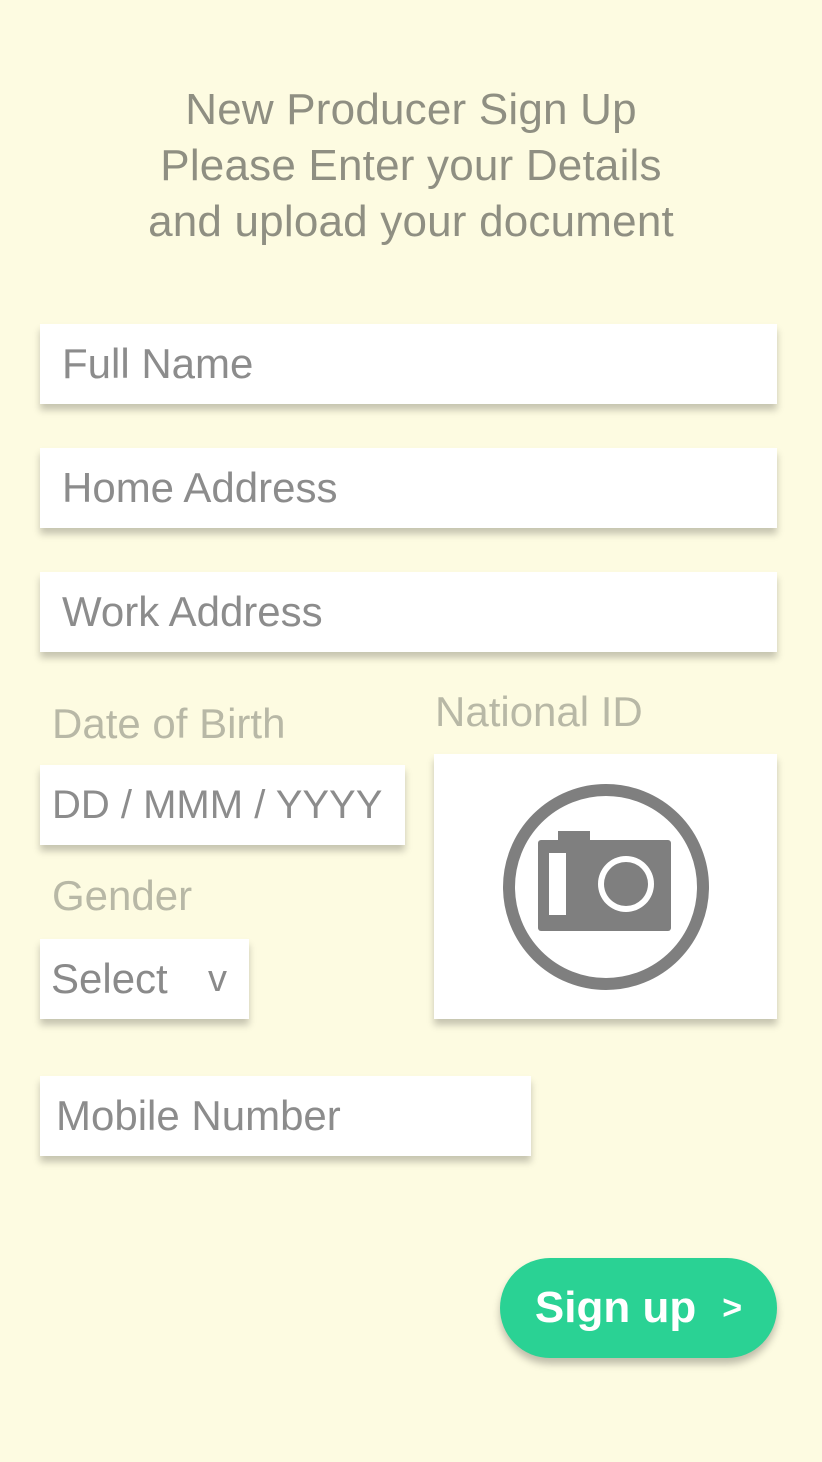 The height and width of the screenshot is (1462, 822). I want to click on sign-up-label: Sign up, so click(615, 1307).